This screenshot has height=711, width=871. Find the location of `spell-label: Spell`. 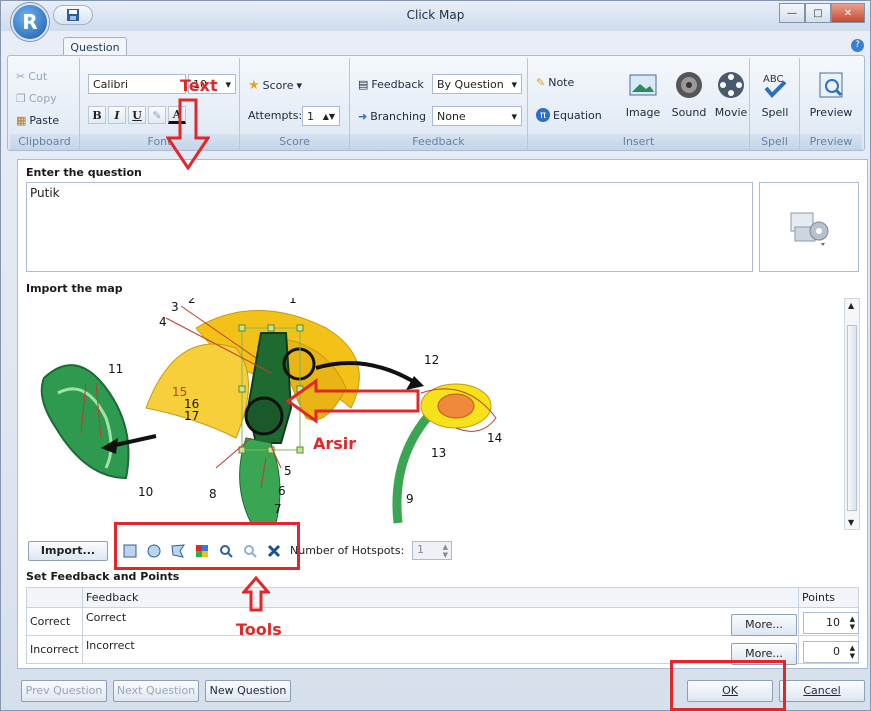

spell-label: Spell is located at coordinates (775, 112).